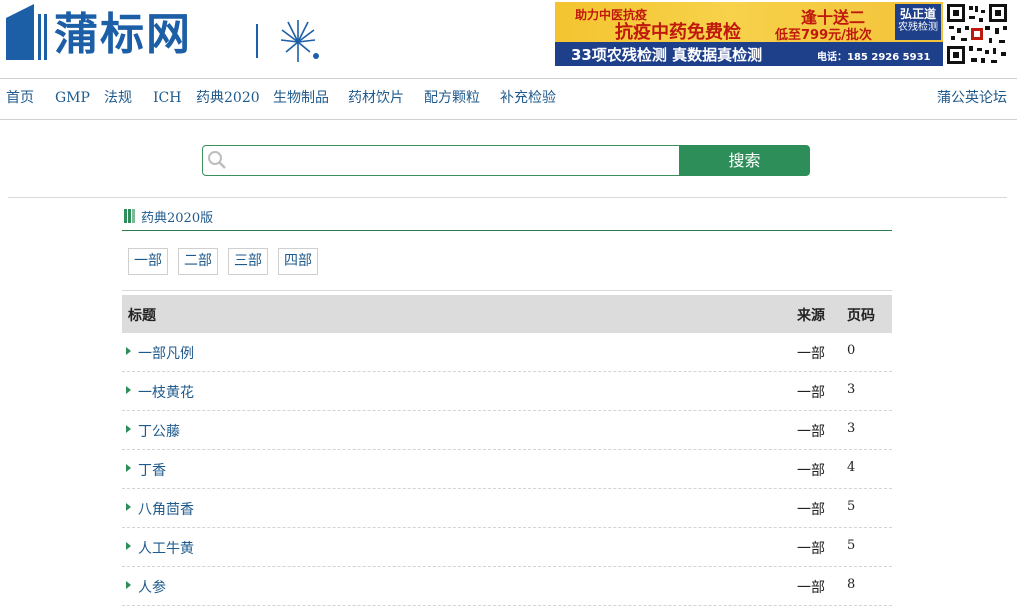  What do you see at coordinates (874, 57) in the screenshot?
I see `ad-phone: 电话：185 2926 5931` at bounding box center [874, 57].